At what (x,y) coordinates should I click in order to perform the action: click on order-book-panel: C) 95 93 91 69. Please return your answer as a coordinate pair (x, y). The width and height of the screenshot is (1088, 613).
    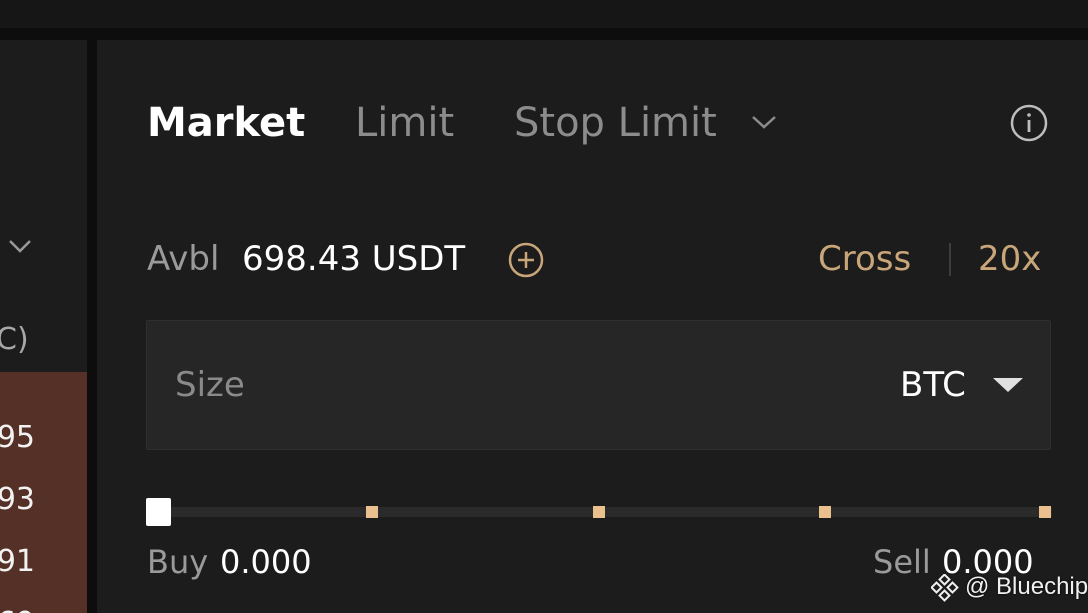
    Looking at the image, I should click on (43, 326).